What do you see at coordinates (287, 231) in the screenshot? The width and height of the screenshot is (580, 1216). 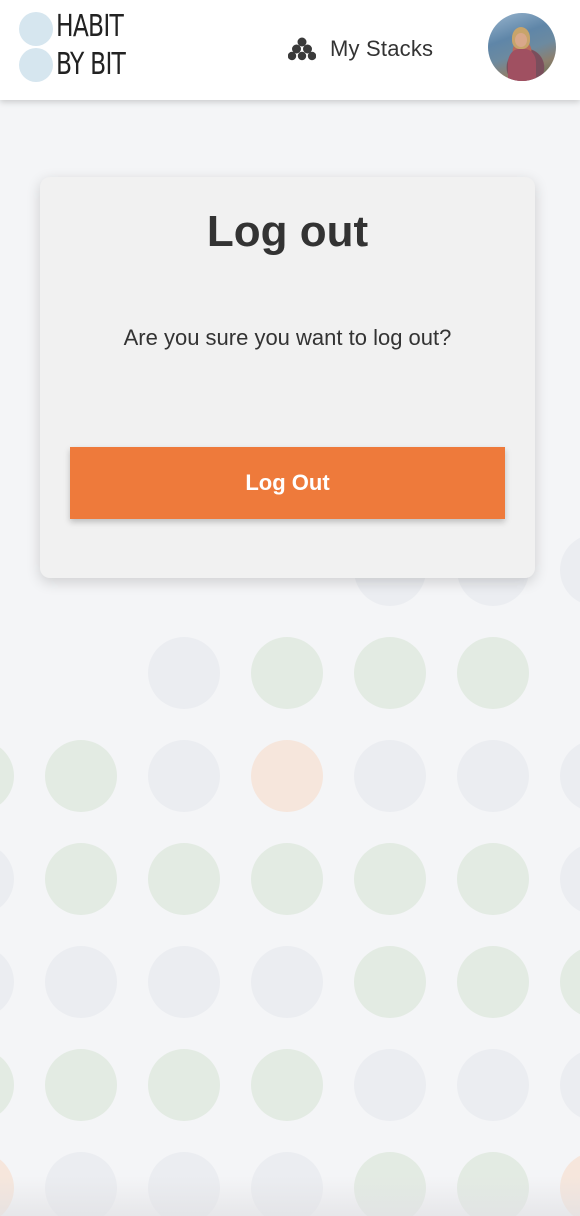 I see `dialog-title: Log out` at bounding box center [287, 231].